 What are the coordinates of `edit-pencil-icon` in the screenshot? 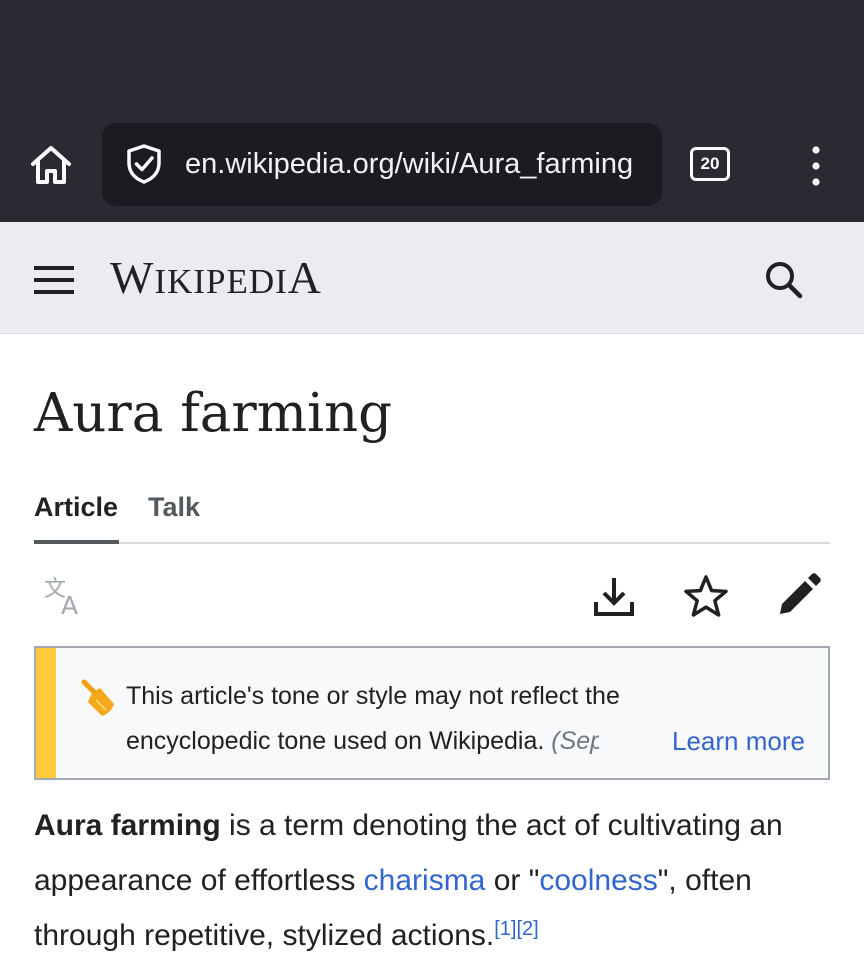 It's located at (798, 596).